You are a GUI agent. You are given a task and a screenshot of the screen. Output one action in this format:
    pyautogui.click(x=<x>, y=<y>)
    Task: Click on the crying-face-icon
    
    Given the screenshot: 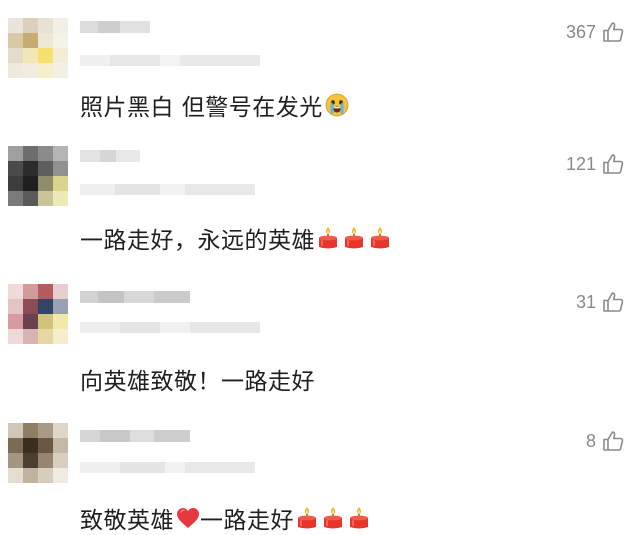 What is the action you would take?
    pyautogui.click(x=337, y=105)
    